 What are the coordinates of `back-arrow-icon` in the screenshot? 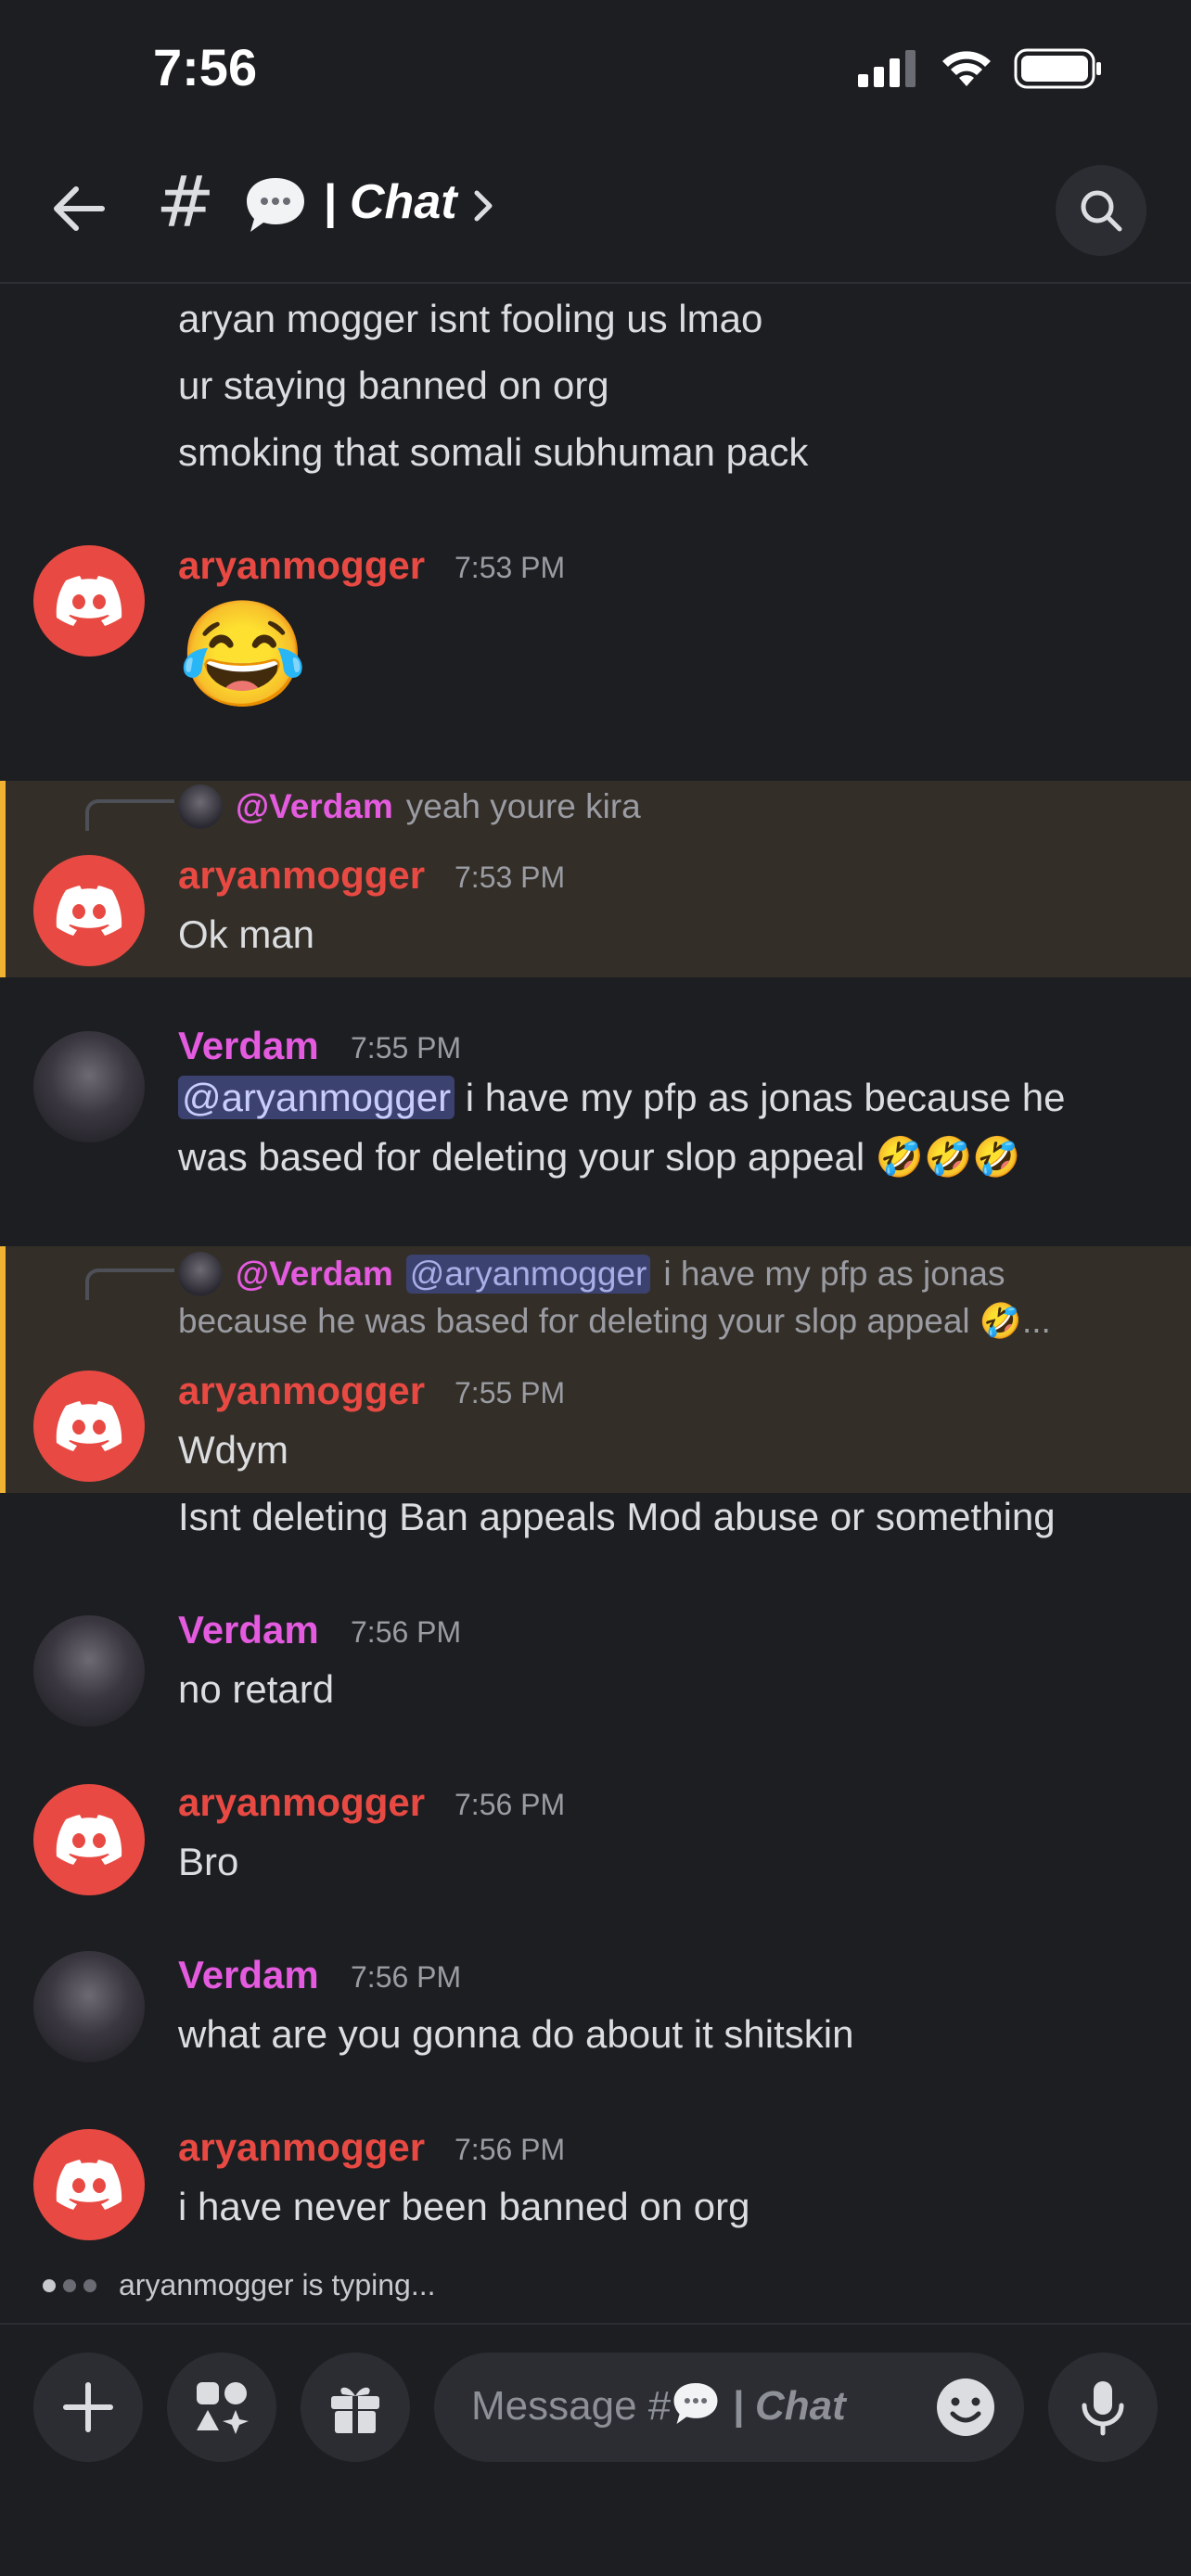 It's located at (79, 208).